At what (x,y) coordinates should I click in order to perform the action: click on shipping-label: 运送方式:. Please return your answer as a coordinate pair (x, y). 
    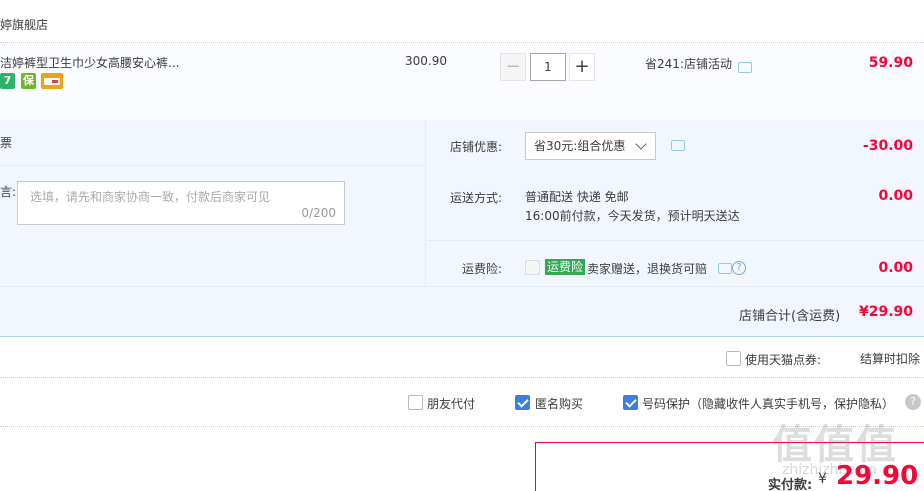
    Looking at the image, I should click on (476, 198).